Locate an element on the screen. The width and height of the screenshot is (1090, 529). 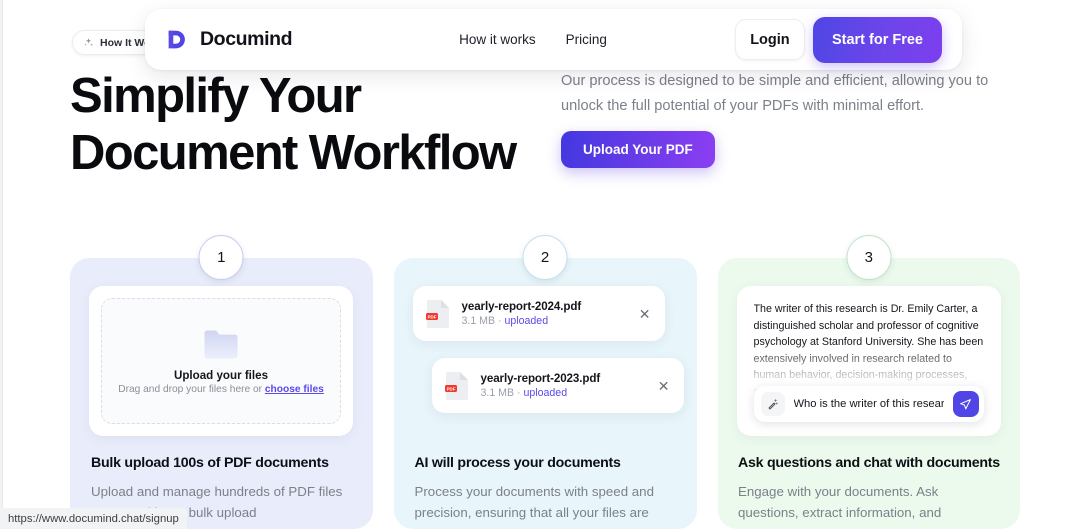
magic-wand-chip is located at coordinates (772, 404).